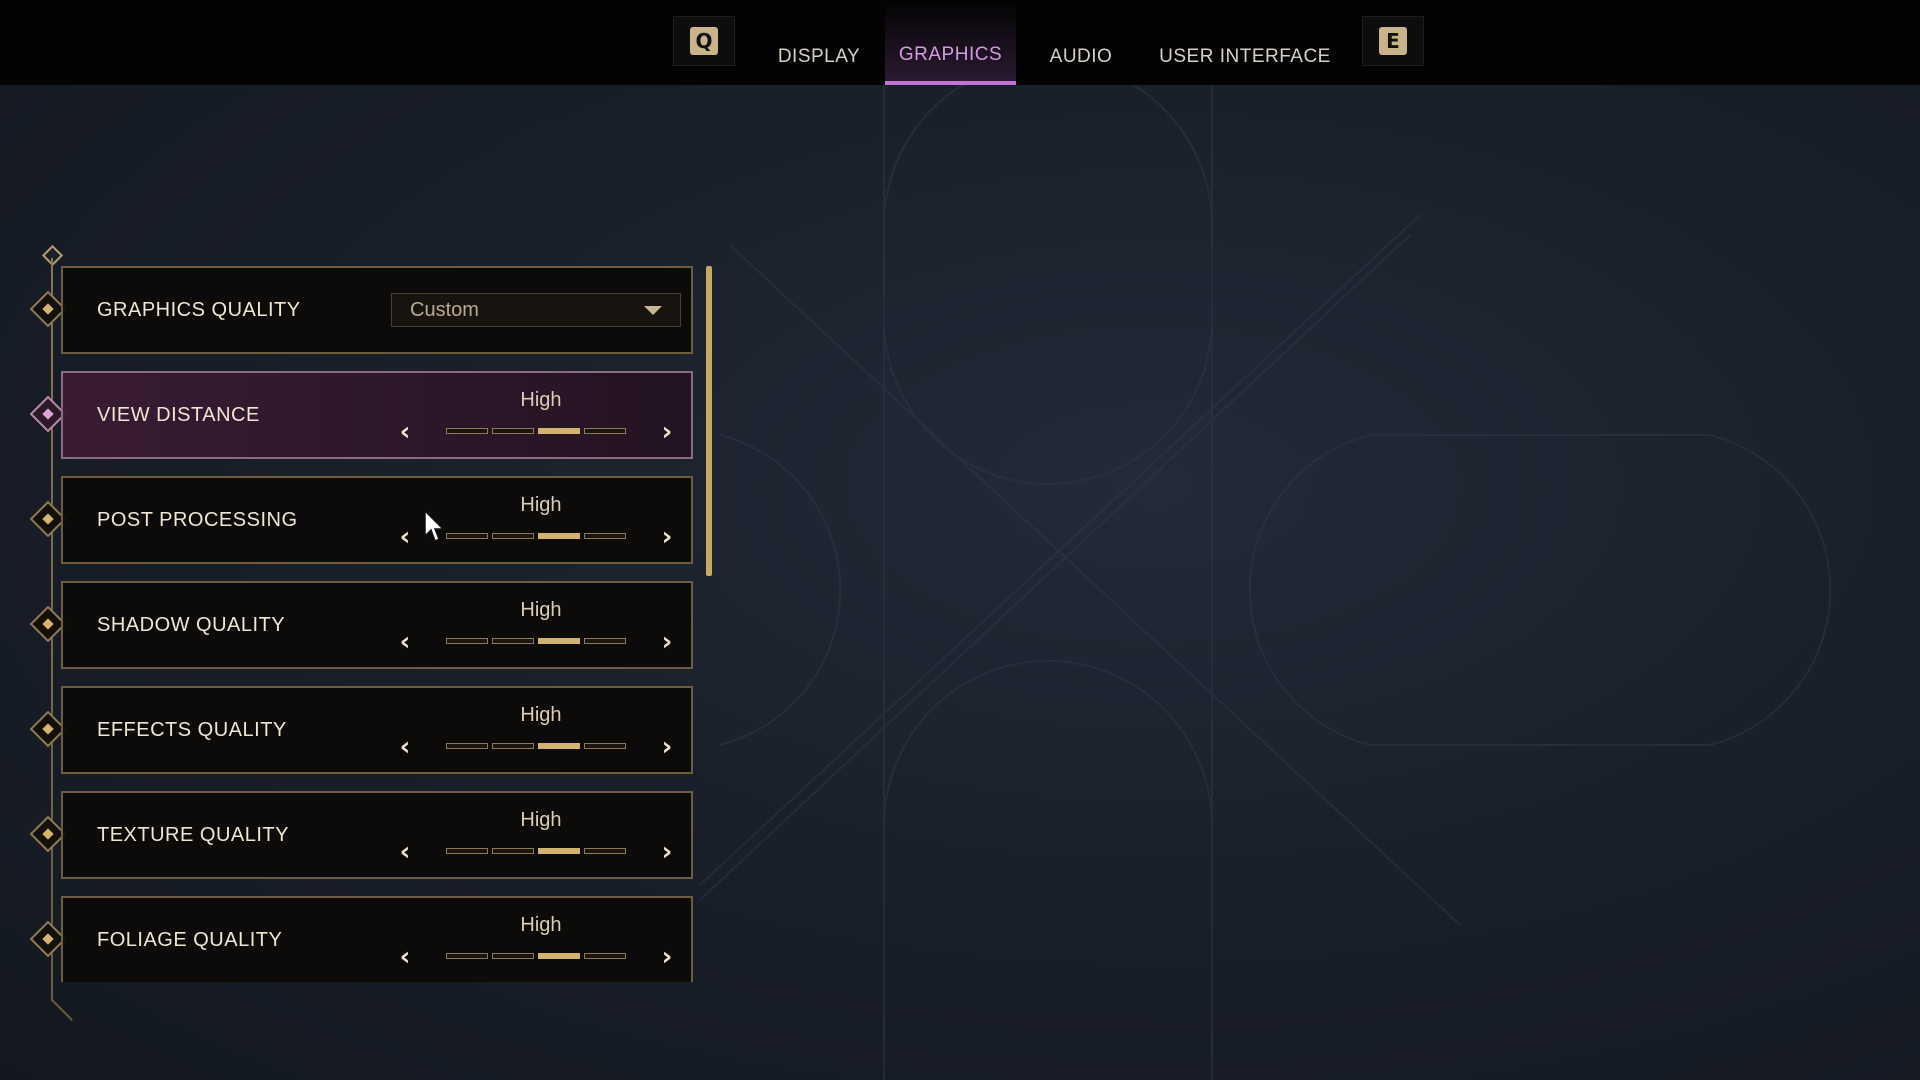 Image resolution: width=1920 pixels, height=1080 pixels. I want to click on setting-row-foliage-quality: FOLIAGE QUALITY High ‹ ›, so click(377, 939).